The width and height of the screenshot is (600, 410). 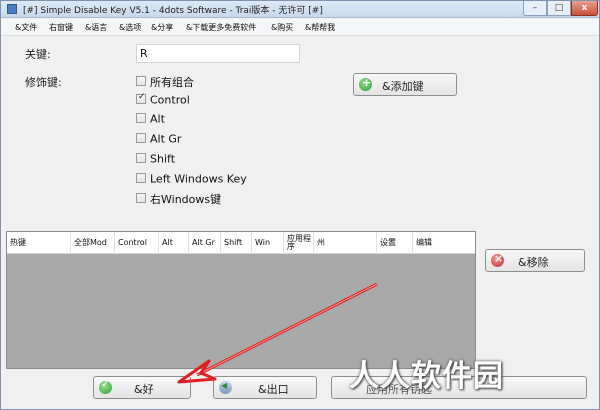 What do you see at coordinates (320, 27) in the screenshot?
I see `menu-help: &帮帮我` at bounding box center [320, 27].